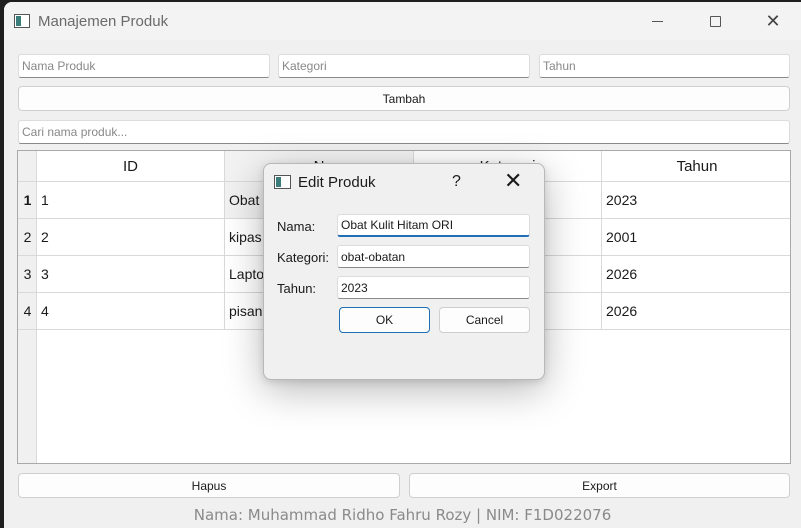 The image size is (801, 528). What do you see at coordinates (404, 66) in the screenshot?
I see `kategori-input: Kategori` at bounding box center [404, 66].